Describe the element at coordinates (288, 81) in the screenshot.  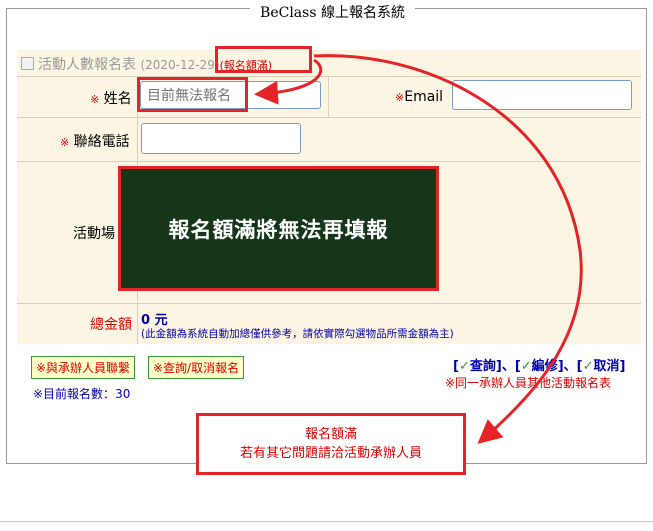
I see `arrow-to-name` at that location.